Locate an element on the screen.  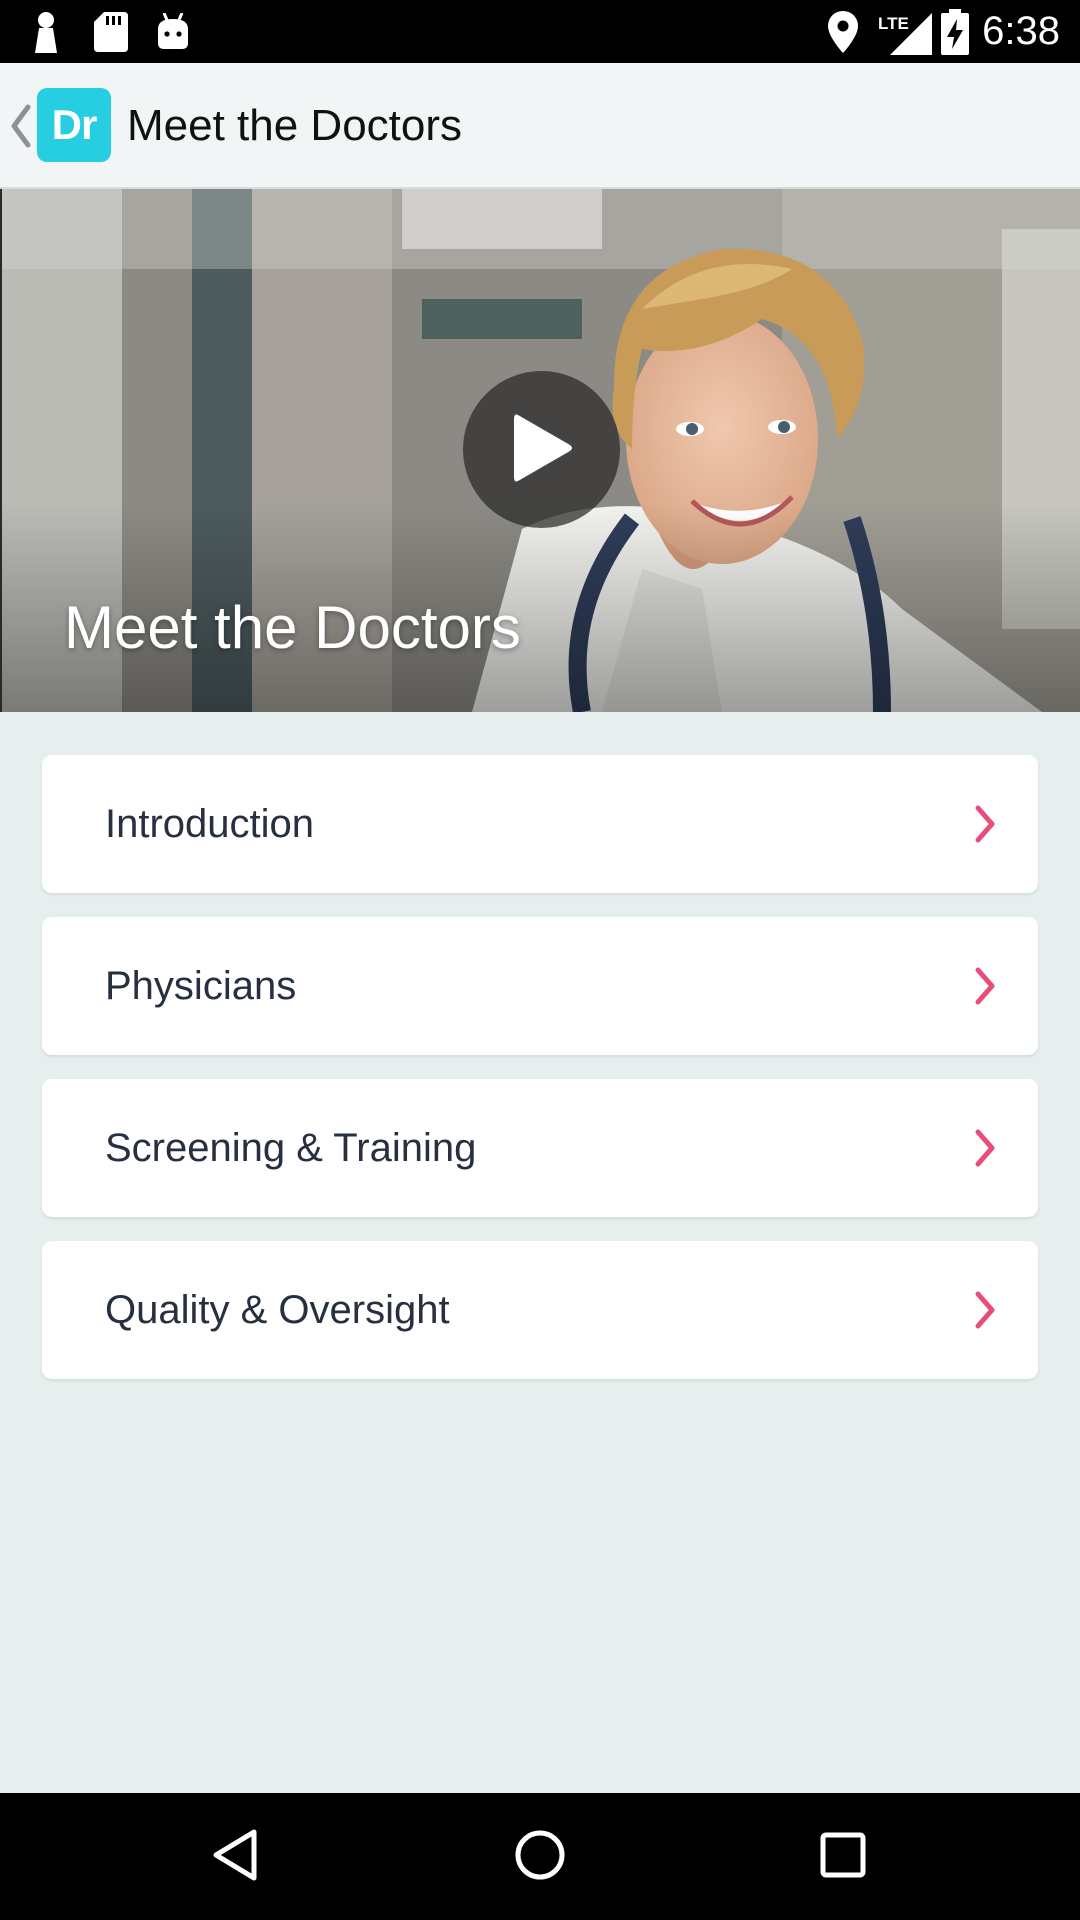
lte-signal-icon: LTE is located at coordinates (904, 31).